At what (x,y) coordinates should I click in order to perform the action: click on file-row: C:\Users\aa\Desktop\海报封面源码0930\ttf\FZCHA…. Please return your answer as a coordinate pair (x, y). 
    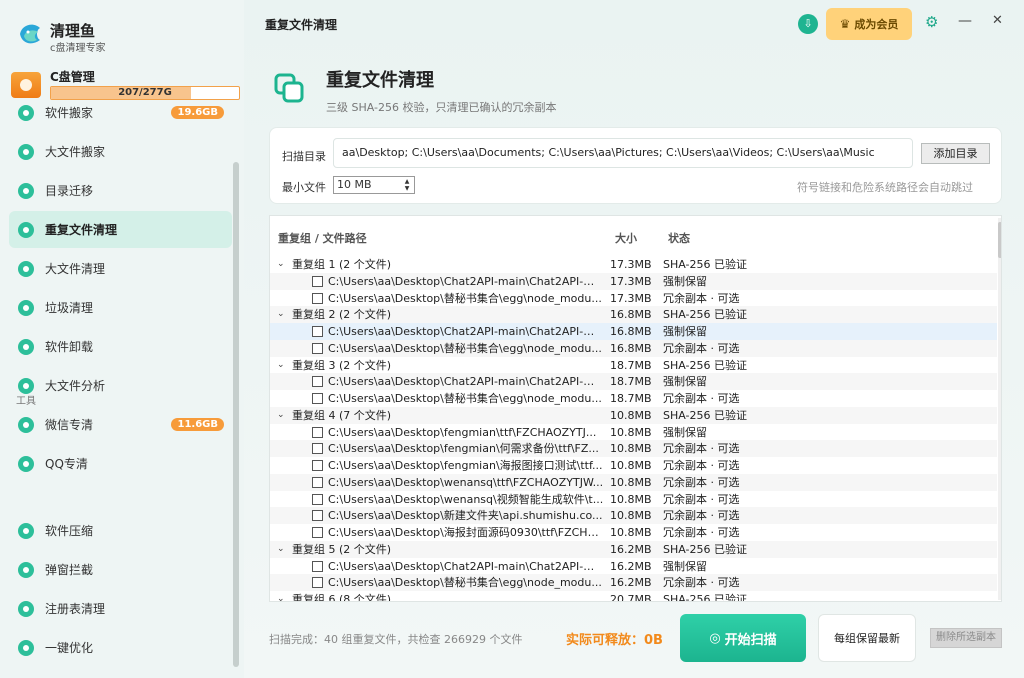
    Looking at the image, I should click on (633, 532).